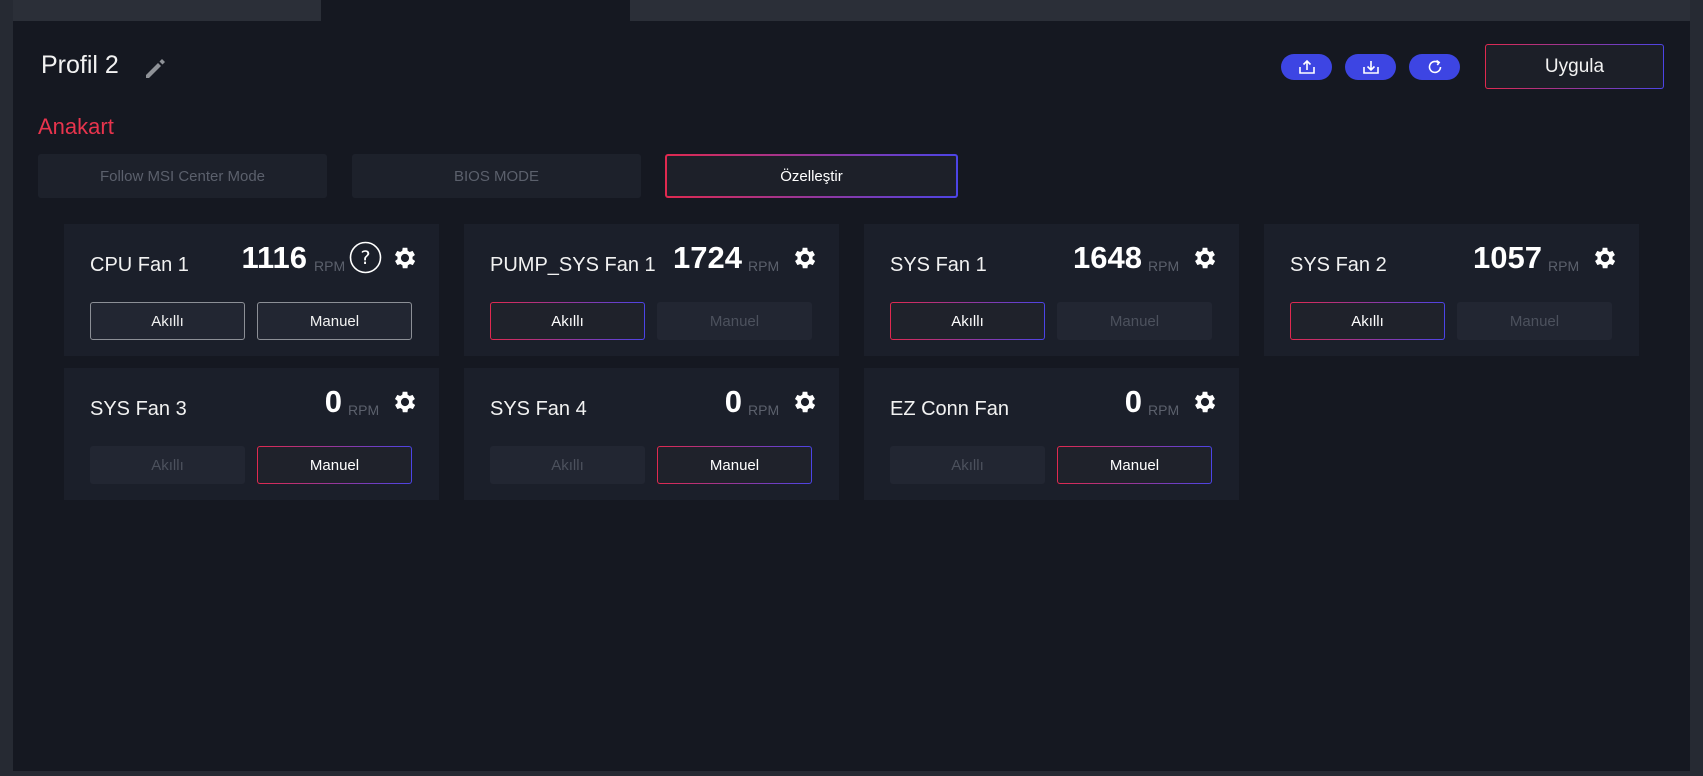 This screenshot has width=1703, height=776. Describe the element at coordinates (496, 176) in the screenshot. I see `mode-bios: BIOS MODE` at that location.